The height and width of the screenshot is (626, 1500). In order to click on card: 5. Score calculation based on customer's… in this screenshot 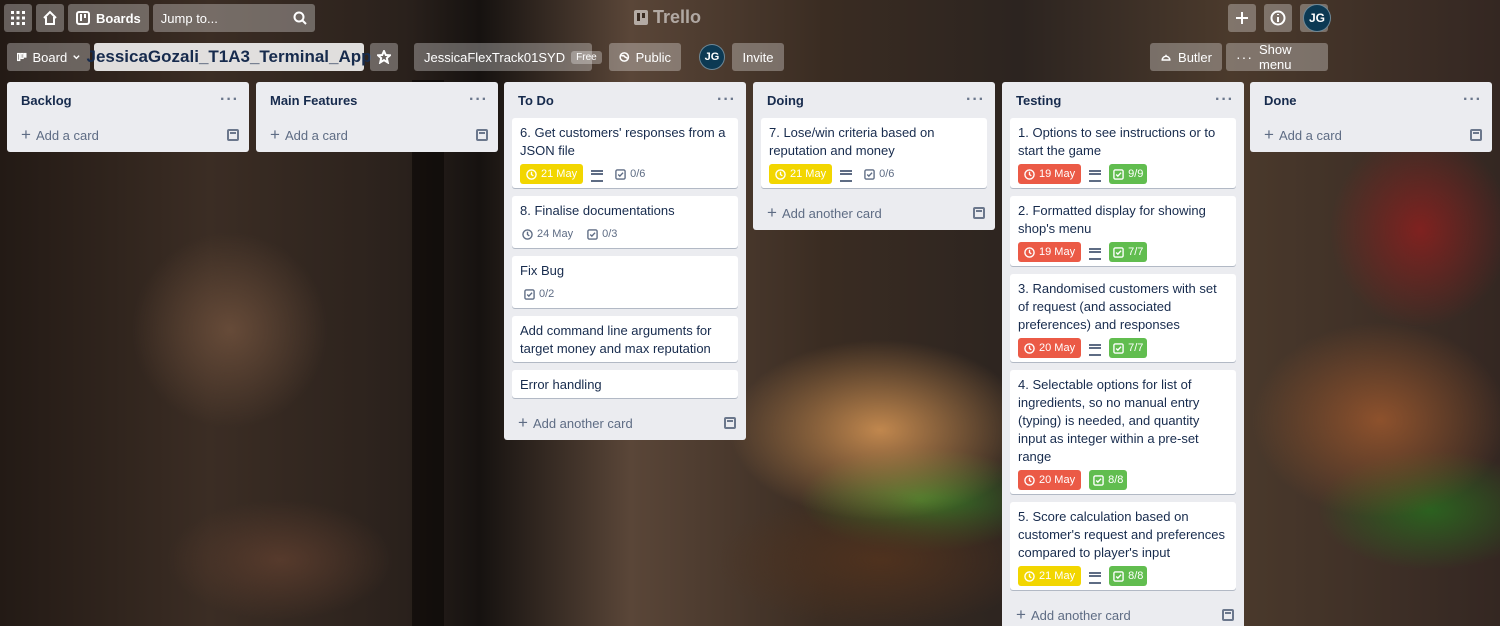, I will do `click(1123, 546)`.